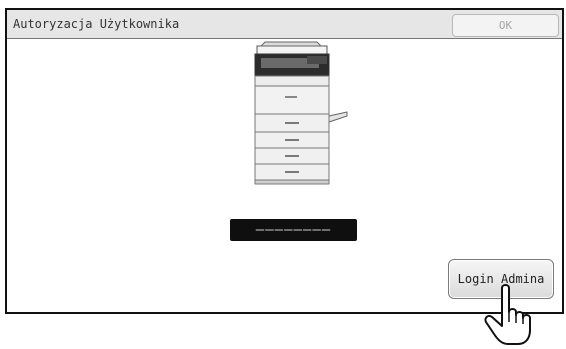  I want to click on ok-button: OK, so click(505, 25).